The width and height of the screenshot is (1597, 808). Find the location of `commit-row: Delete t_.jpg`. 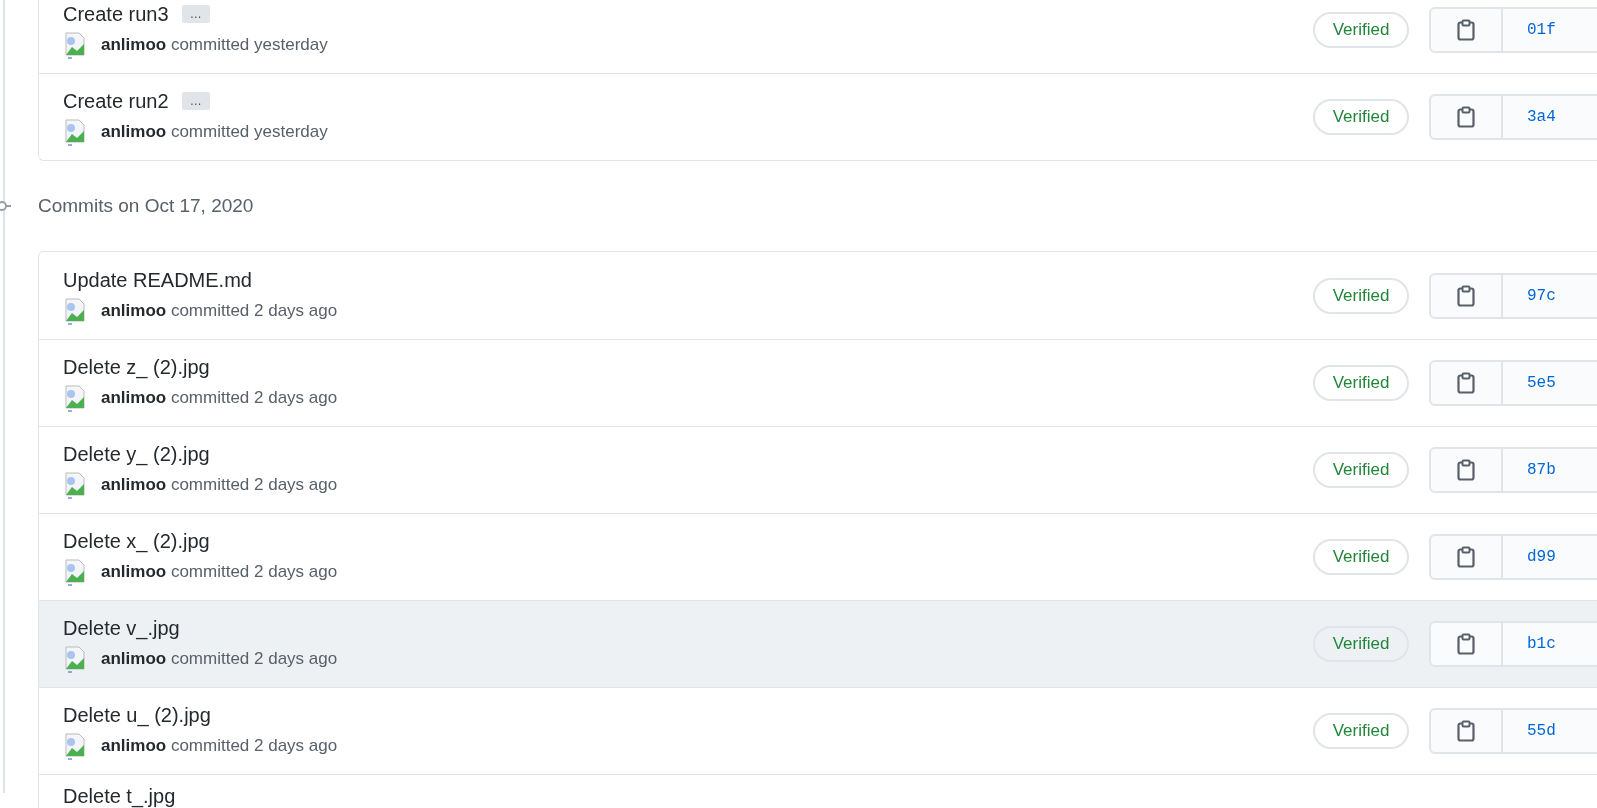

commit-row: Delete t_.jpg is located at coordinates (818, 791).